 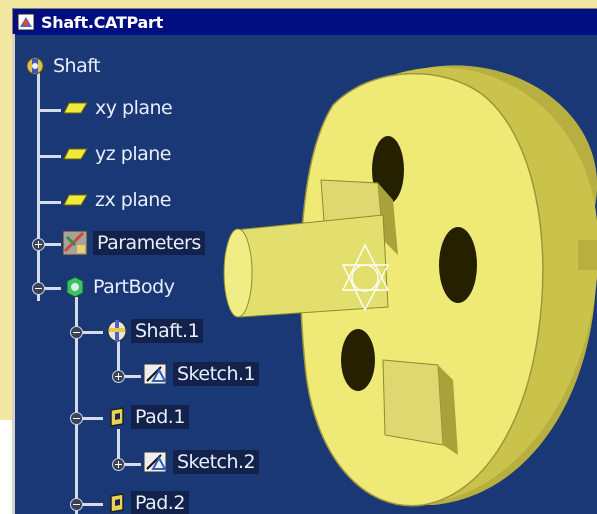 I want to click on tree-item-label: Pad.1, so click(x=160, y=417).